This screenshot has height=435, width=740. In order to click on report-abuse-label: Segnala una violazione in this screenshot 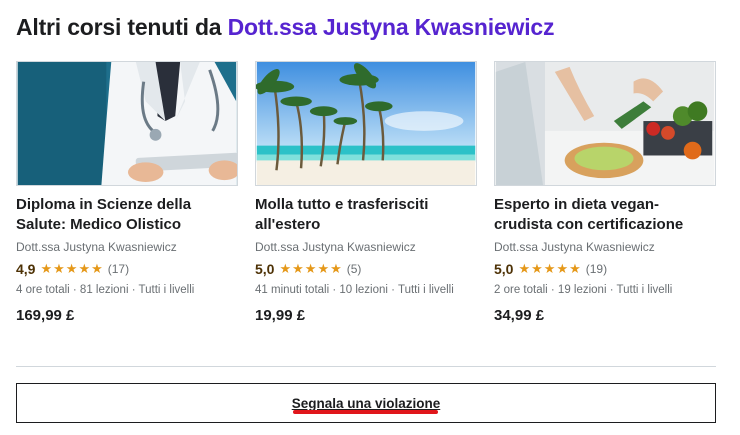, I will do `click(366, 403)`.